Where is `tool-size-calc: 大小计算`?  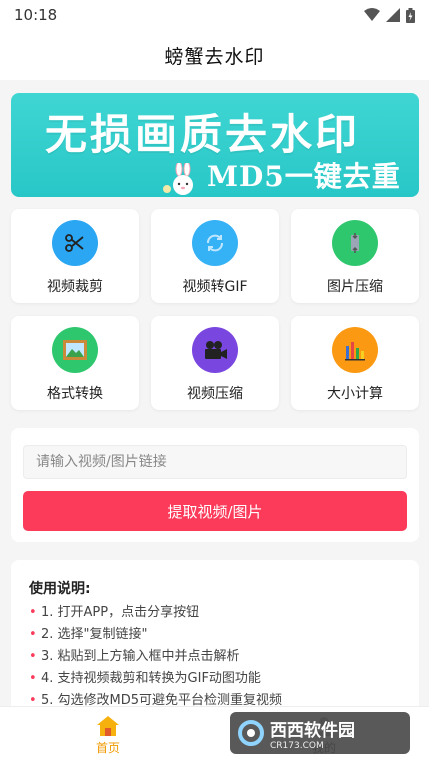
tool-size-calc: 大小计算 is located at coordinates (355, 363).